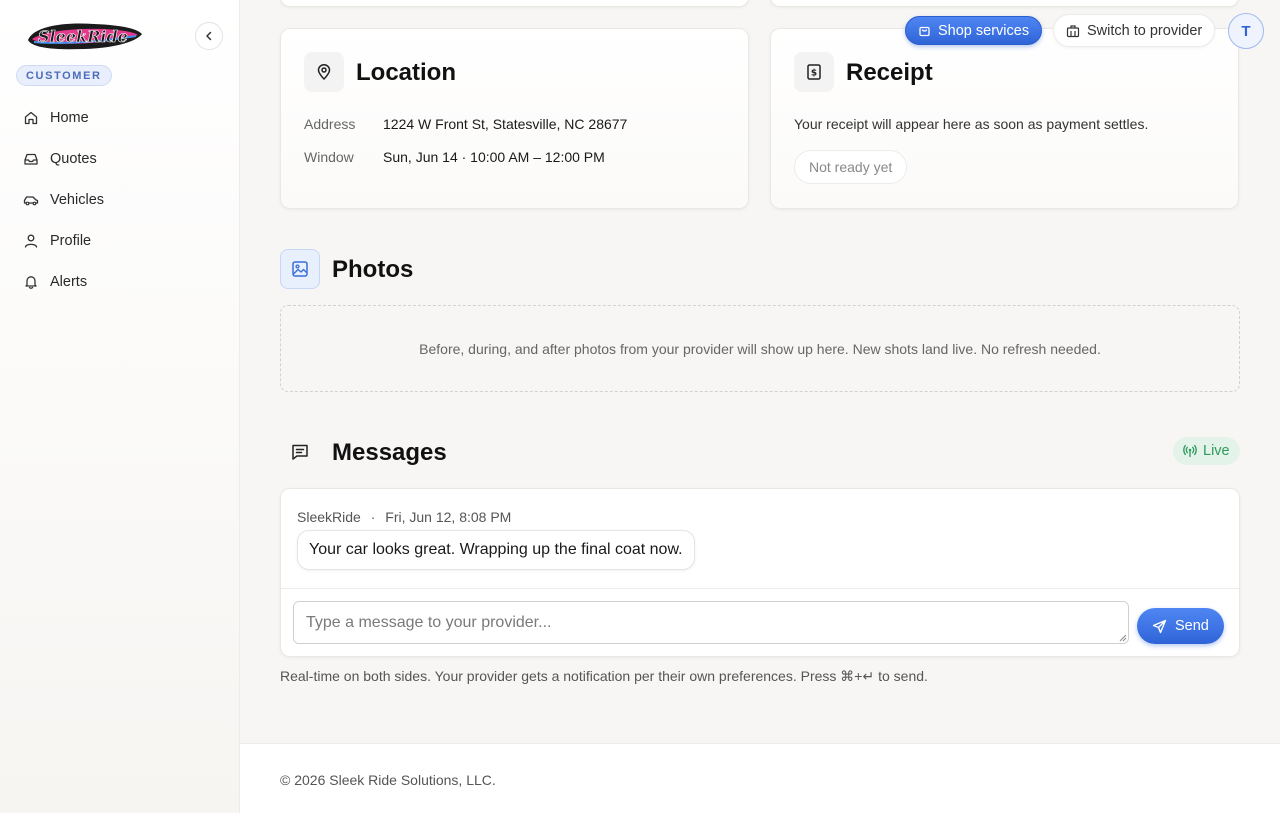  Describe the element at coordinates (1216, 451) in the screenshot. I see `live-label: Live` at that location.